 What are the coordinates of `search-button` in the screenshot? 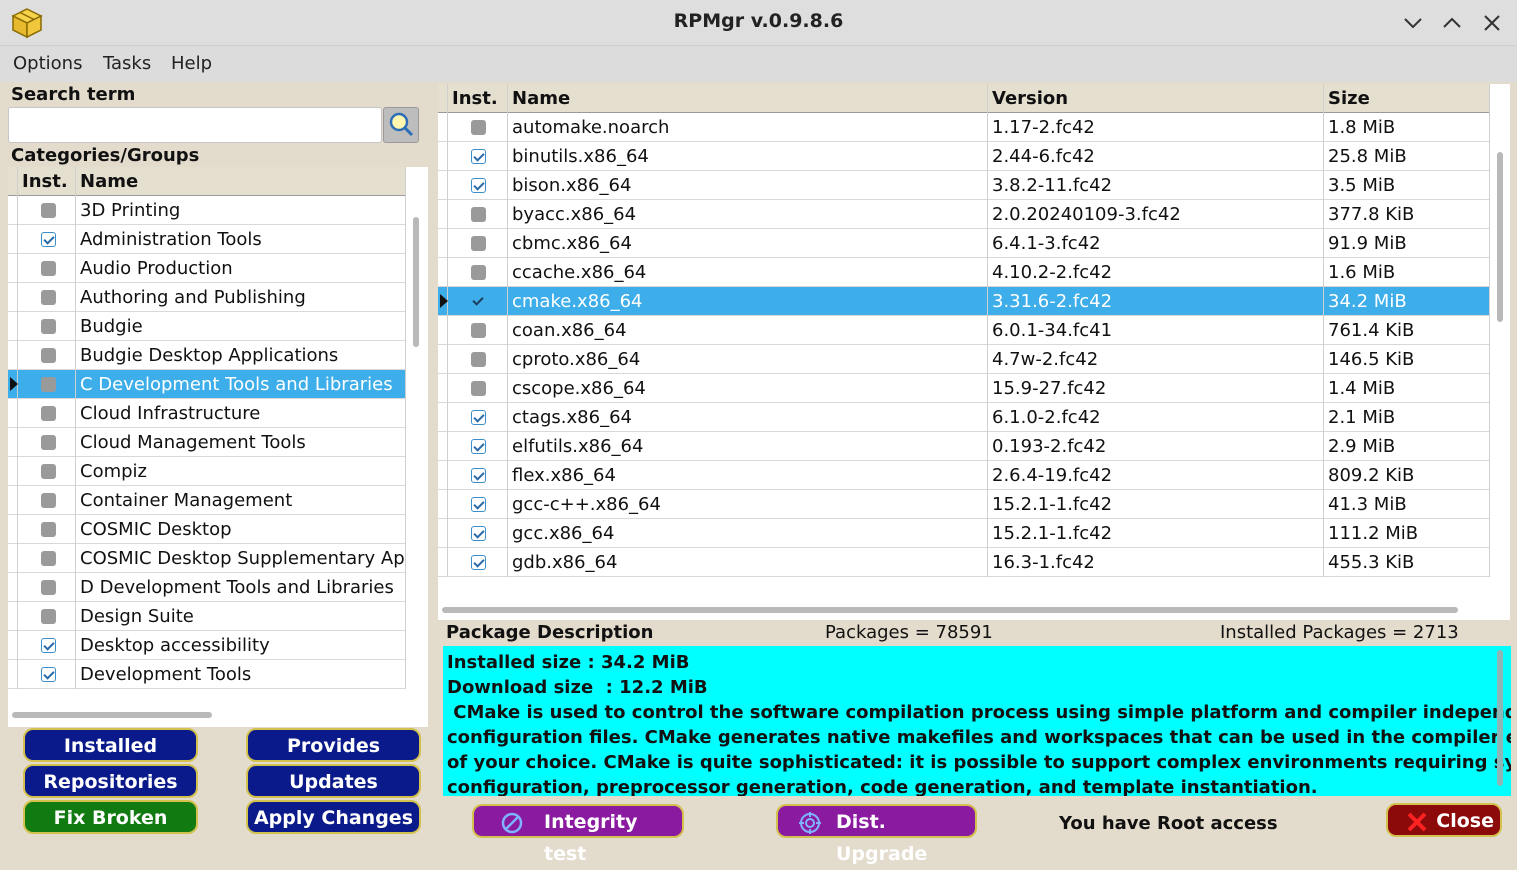 It's located at (401, 125).